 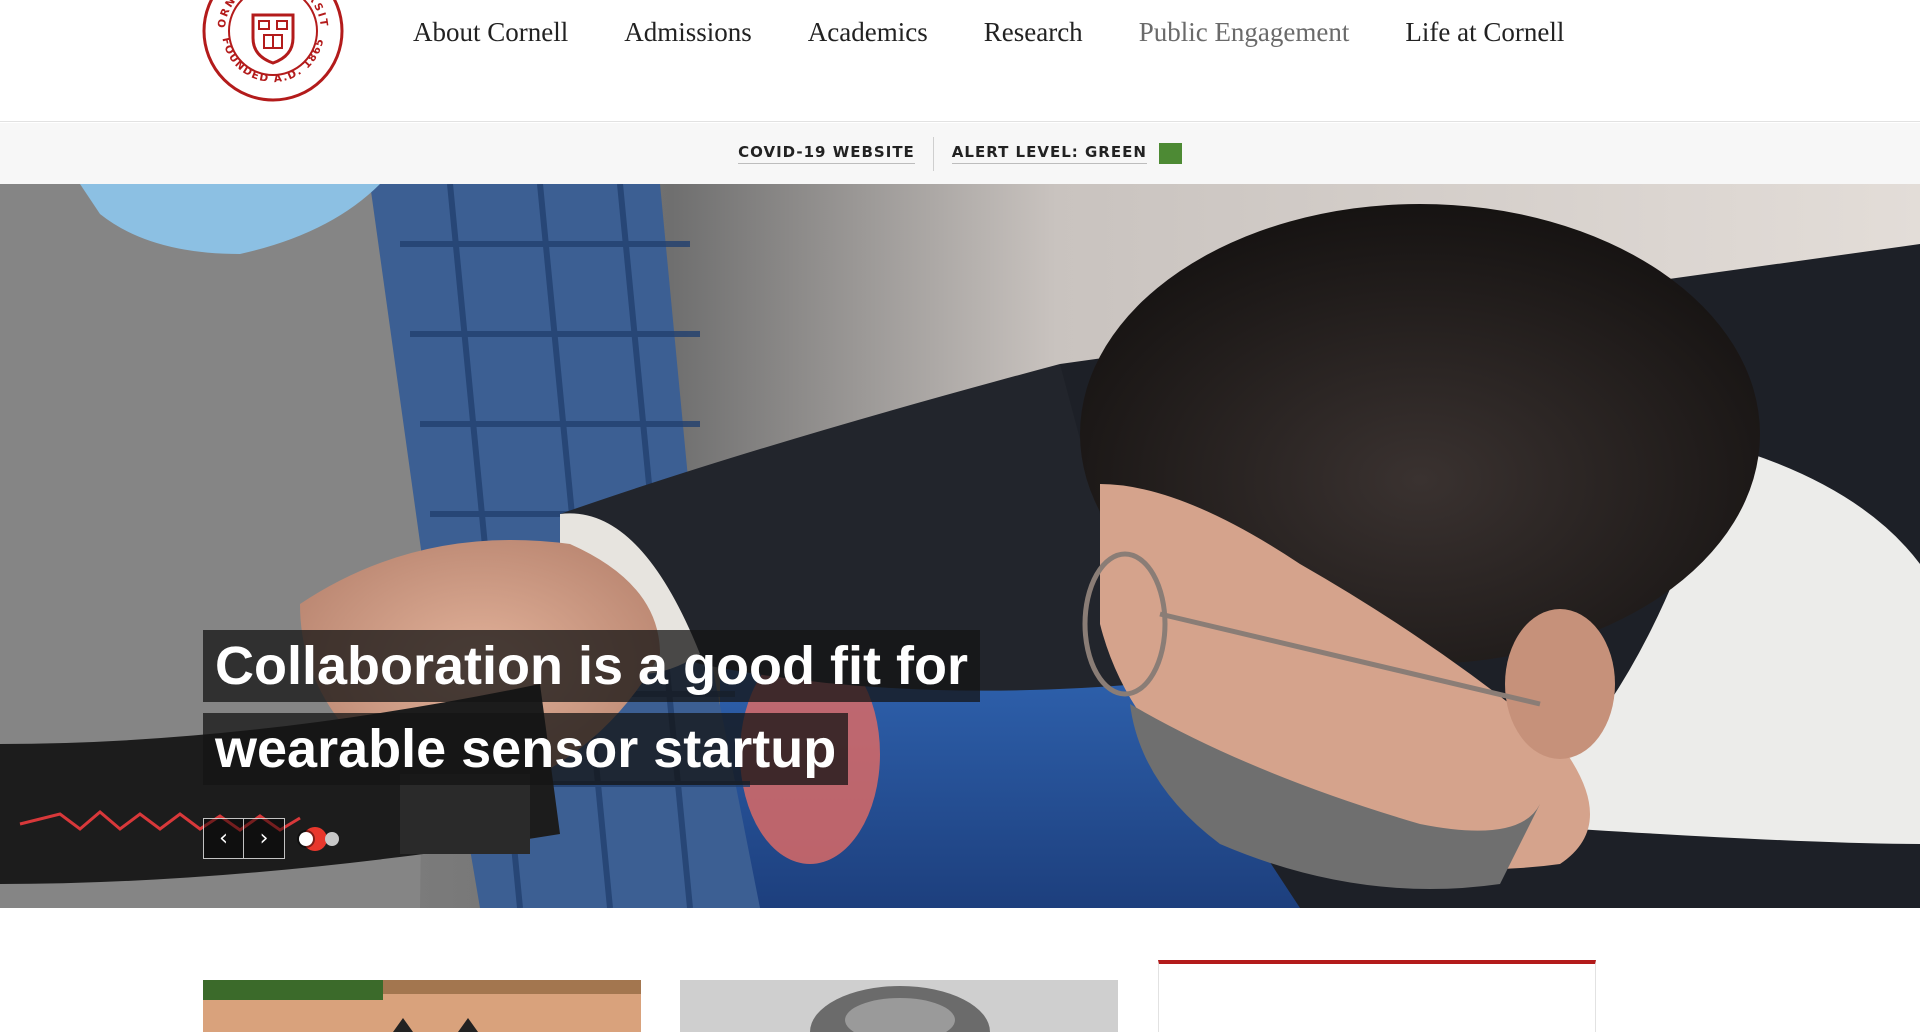 I want to click on cornell-seal-icon: CORNELL UNIVERSITY FOUNDED A.D. 1865, so click(x=270, y=51).